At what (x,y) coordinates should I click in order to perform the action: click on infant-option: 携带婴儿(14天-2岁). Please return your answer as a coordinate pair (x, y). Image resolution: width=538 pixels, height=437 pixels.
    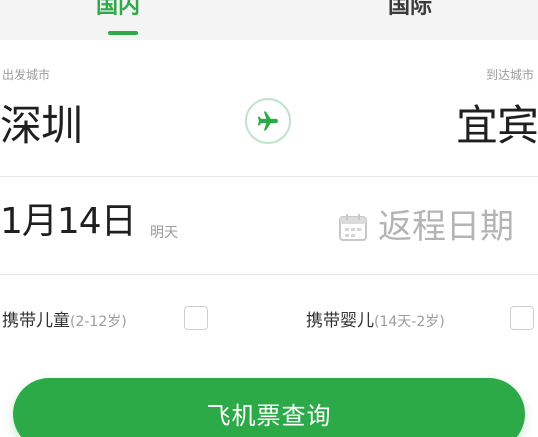
    Looking at the image, I should click on (375, 318).